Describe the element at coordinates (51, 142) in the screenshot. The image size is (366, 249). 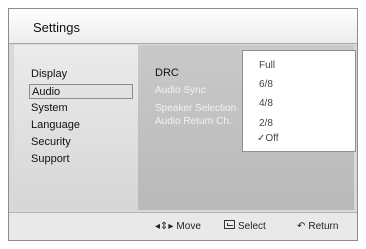
I see `menu-item-security: Security` at that location.